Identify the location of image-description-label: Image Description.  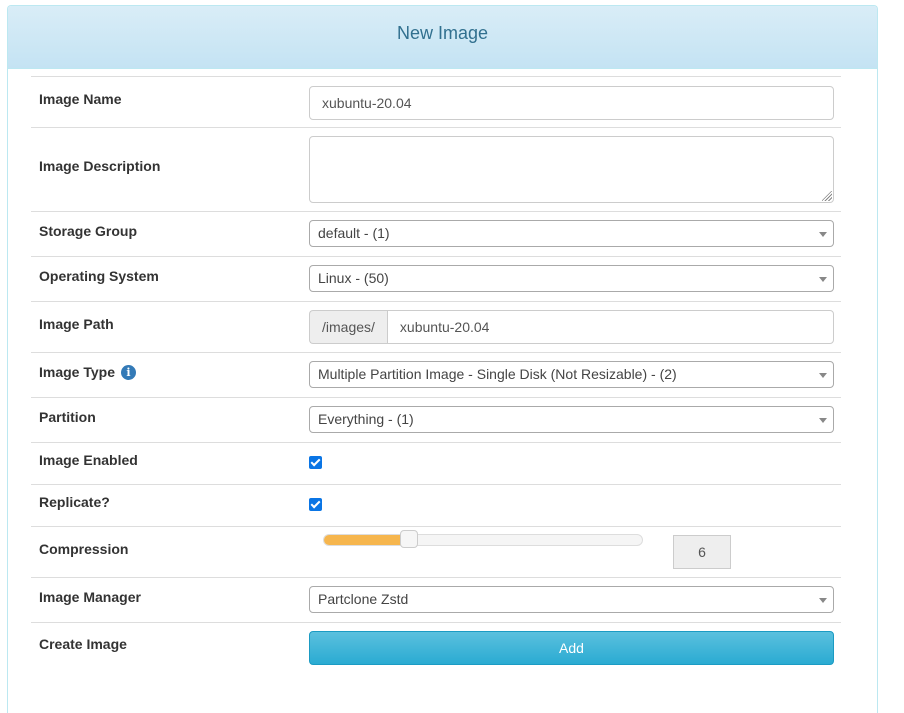
(100, 166).